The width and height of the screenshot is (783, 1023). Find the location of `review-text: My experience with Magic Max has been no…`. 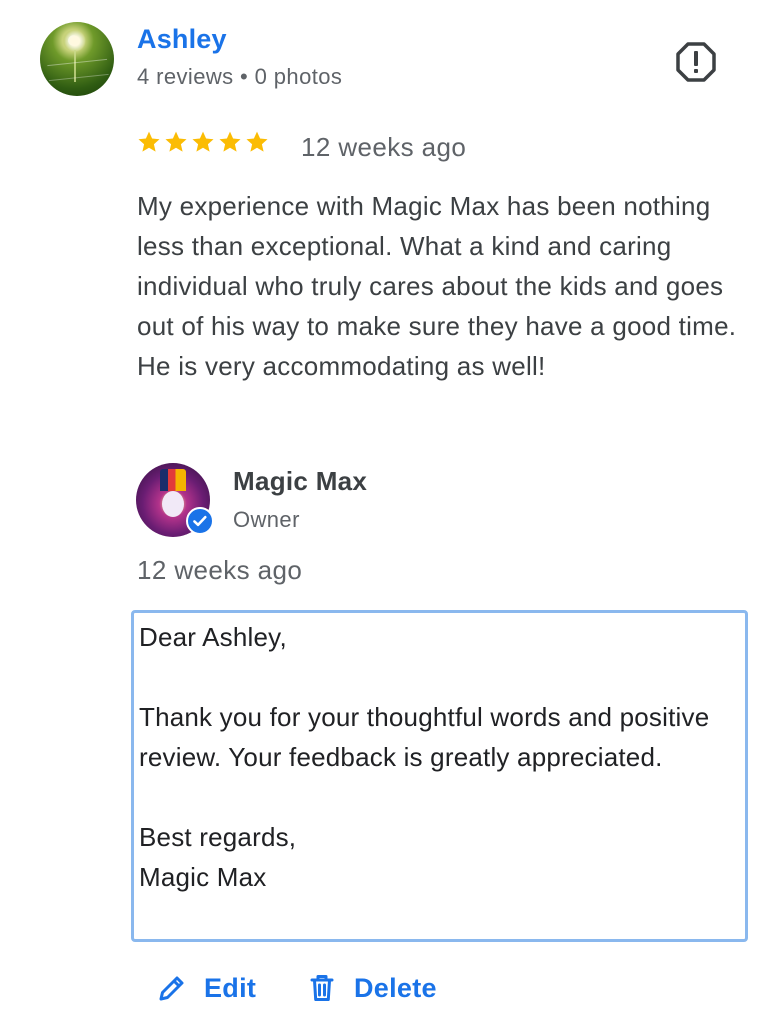

review-text: My experience with Magic Max has been no… is located at coordinates (437, 286).